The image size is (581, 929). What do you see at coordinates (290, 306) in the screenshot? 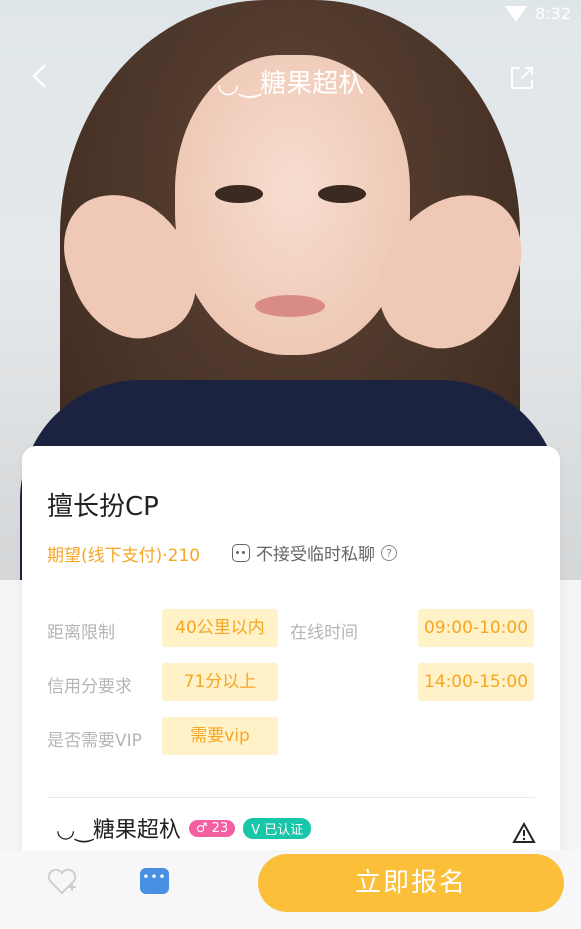
I see `mouth` at bounding box center [290, 306].